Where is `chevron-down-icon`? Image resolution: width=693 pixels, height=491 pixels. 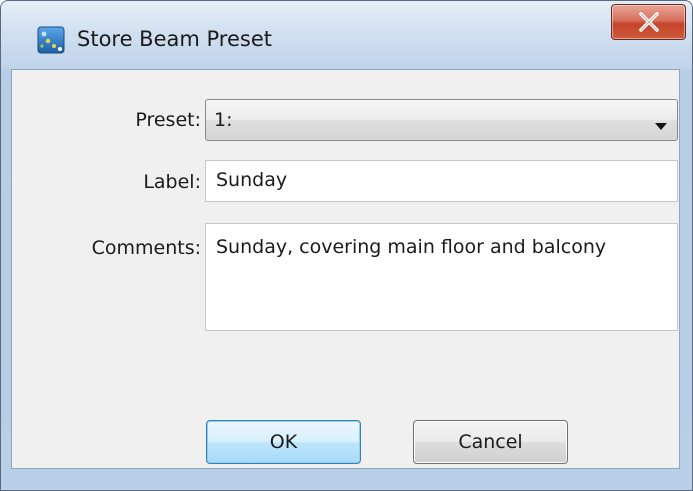 chevron-down-icon is located at coordinates (661, 125).